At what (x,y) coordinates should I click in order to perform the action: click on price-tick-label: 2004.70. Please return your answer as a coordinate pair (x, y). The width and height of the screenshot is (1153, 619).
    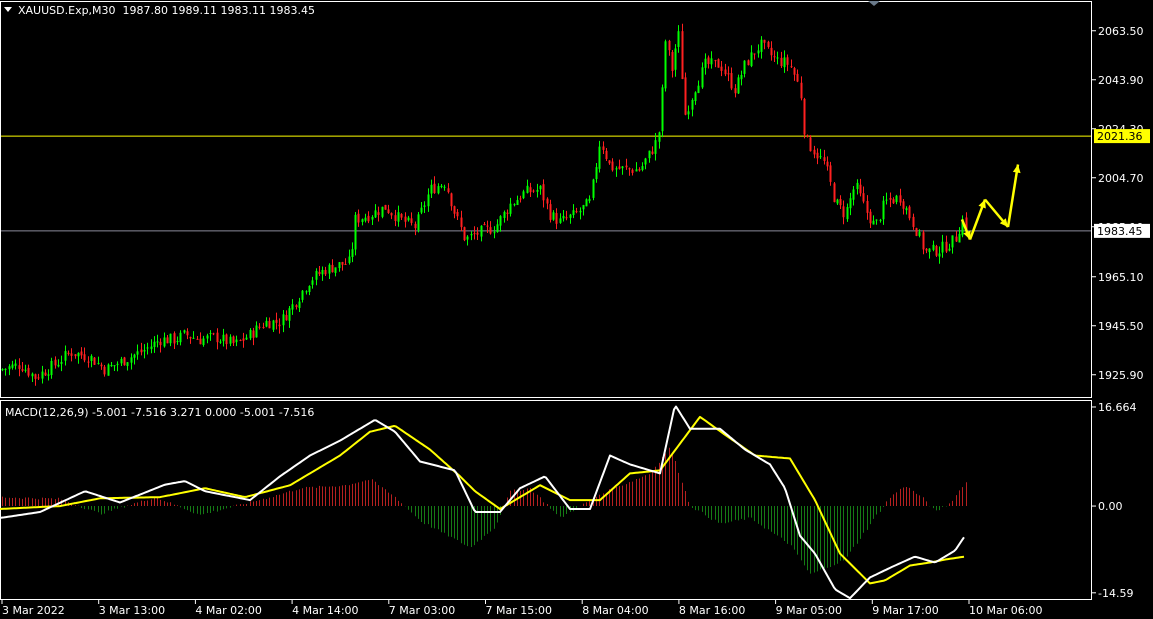
    Looking at the image, I should click on (1121, 178).